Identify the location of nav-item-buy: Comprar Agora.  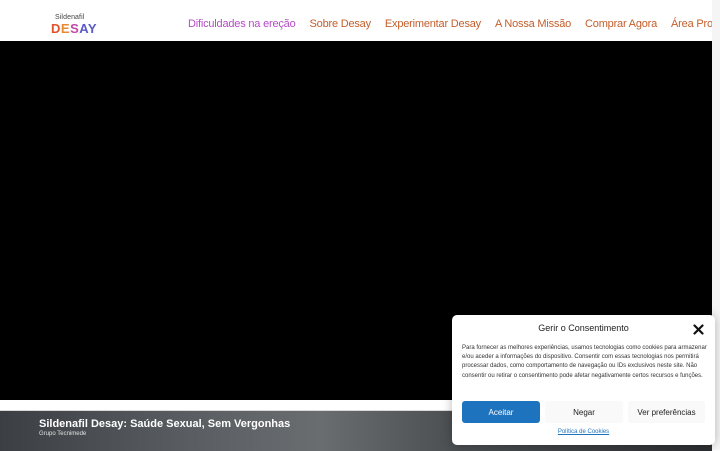
(621, 24).